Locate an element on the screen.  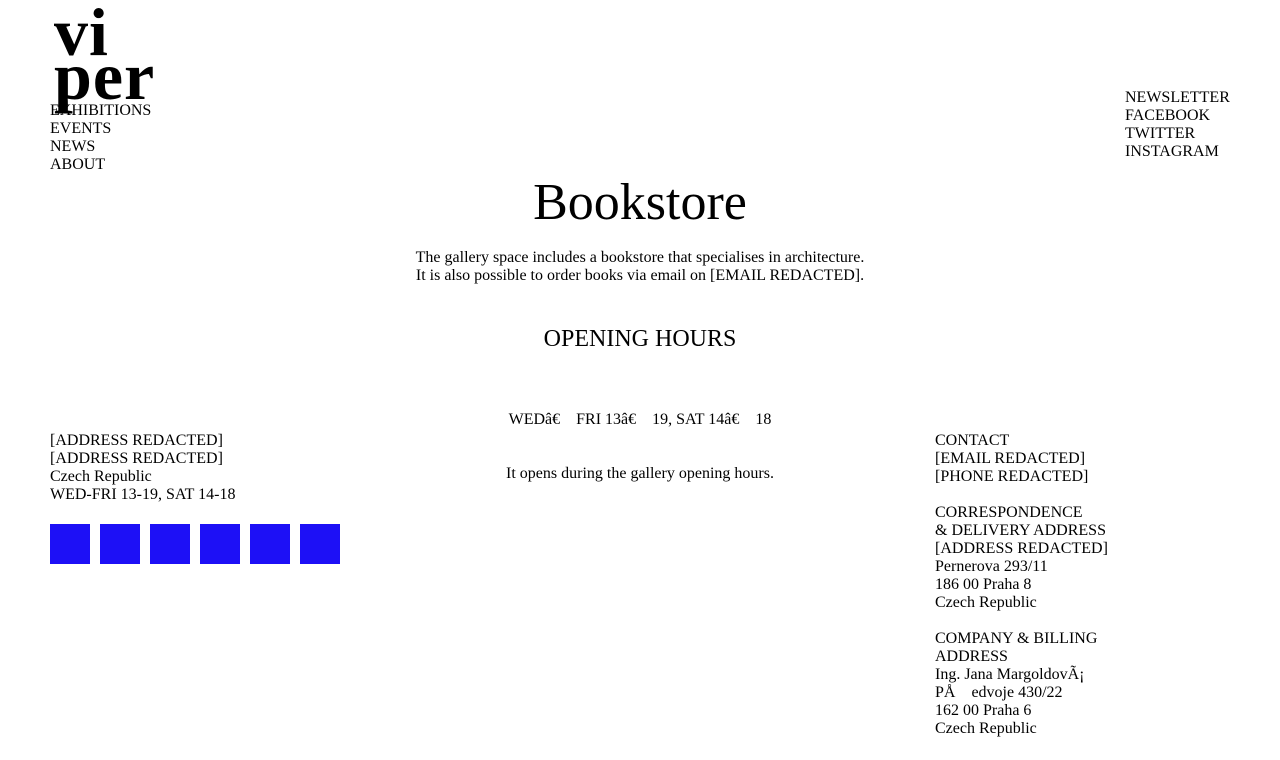
main-nav: EXHIBITIONS EVENTS NEWS ABOUT is located at coordinates (100, 138).